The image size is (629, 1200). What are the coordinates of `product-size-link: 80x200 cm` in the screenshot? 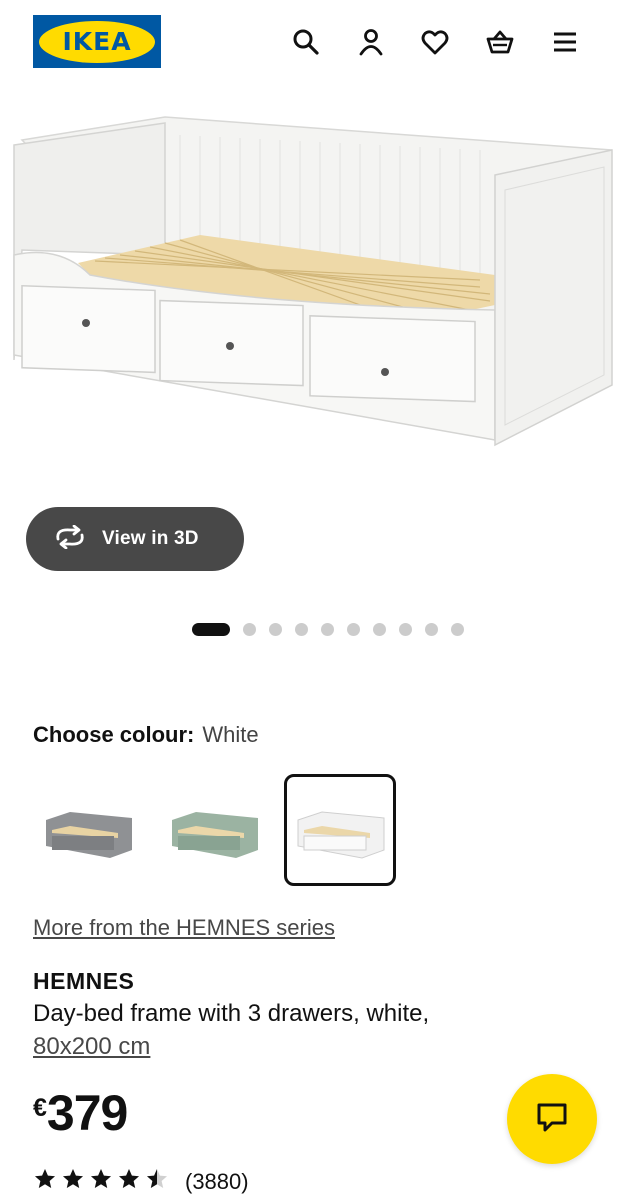 It's located at (91, 1047).